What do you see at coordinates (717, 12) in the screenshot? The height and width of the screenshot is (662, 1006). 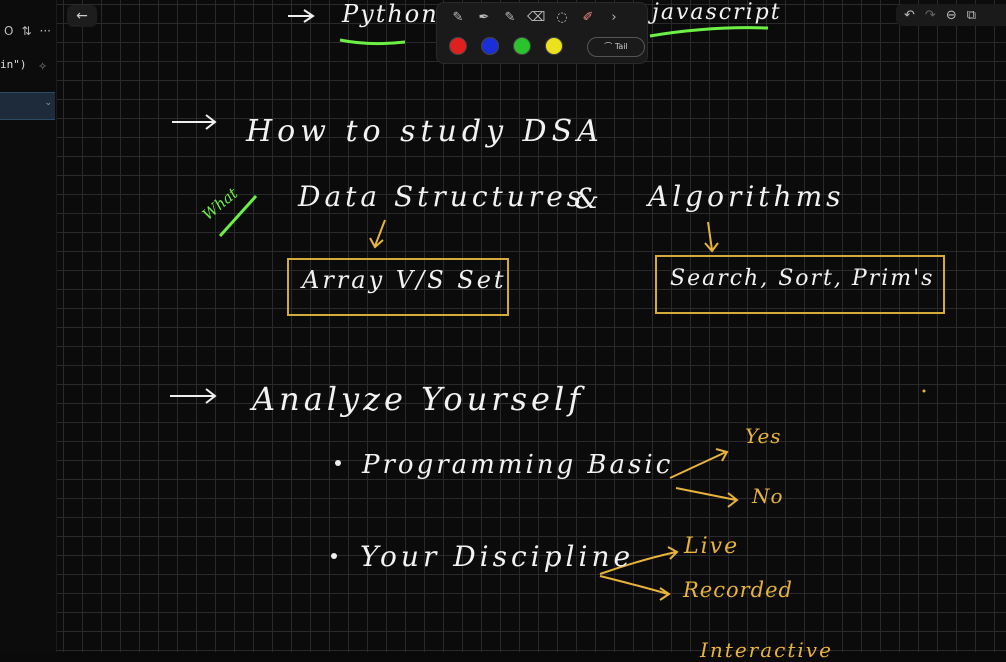 I see `javascript-text: javascript` at bounding box center [717, 12].